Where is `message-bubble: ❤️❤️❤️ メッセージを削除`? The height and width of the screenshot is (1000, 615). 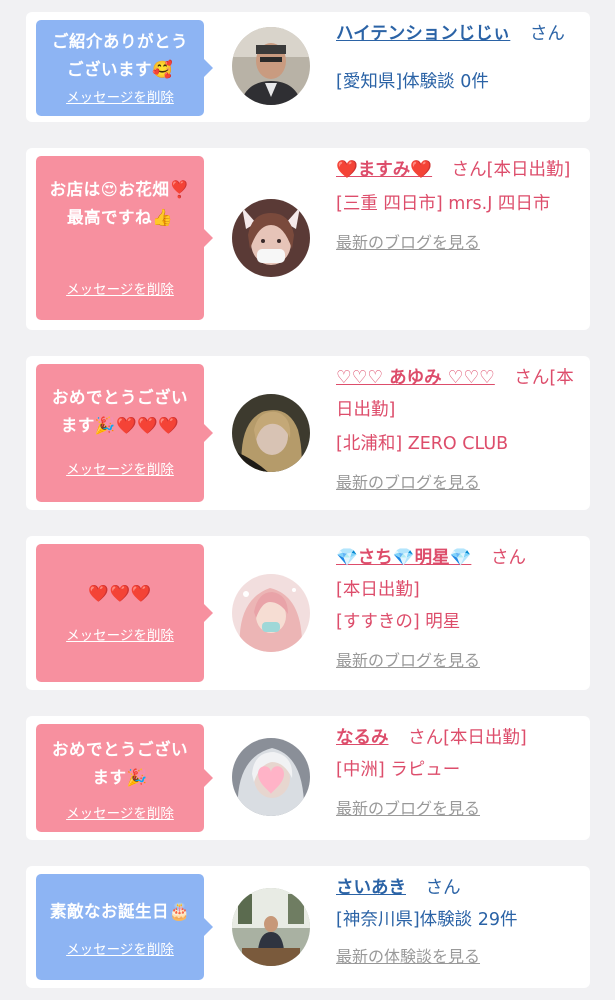 message-bubble: ❤️❤️❤️ メッセージを削除 is located at coordinates (124, 613).